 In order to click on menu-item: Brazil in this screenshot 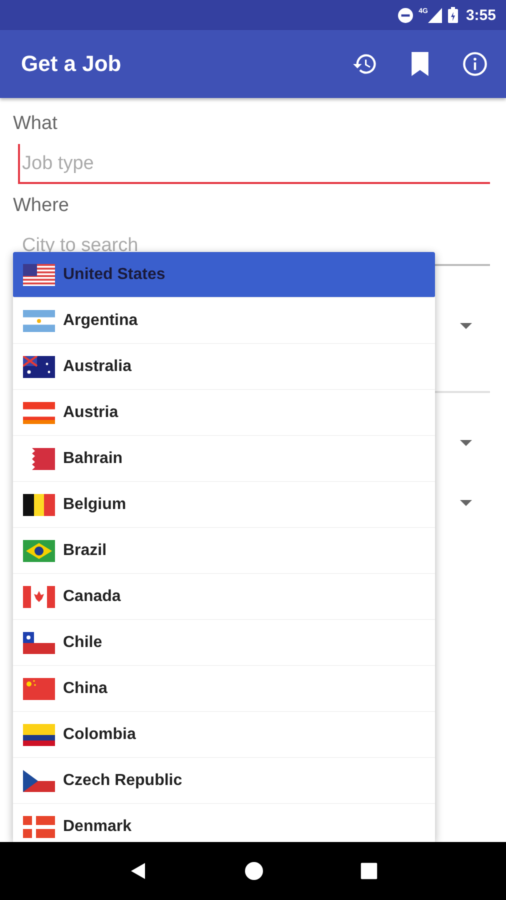, I will do `click(224, 551)`.